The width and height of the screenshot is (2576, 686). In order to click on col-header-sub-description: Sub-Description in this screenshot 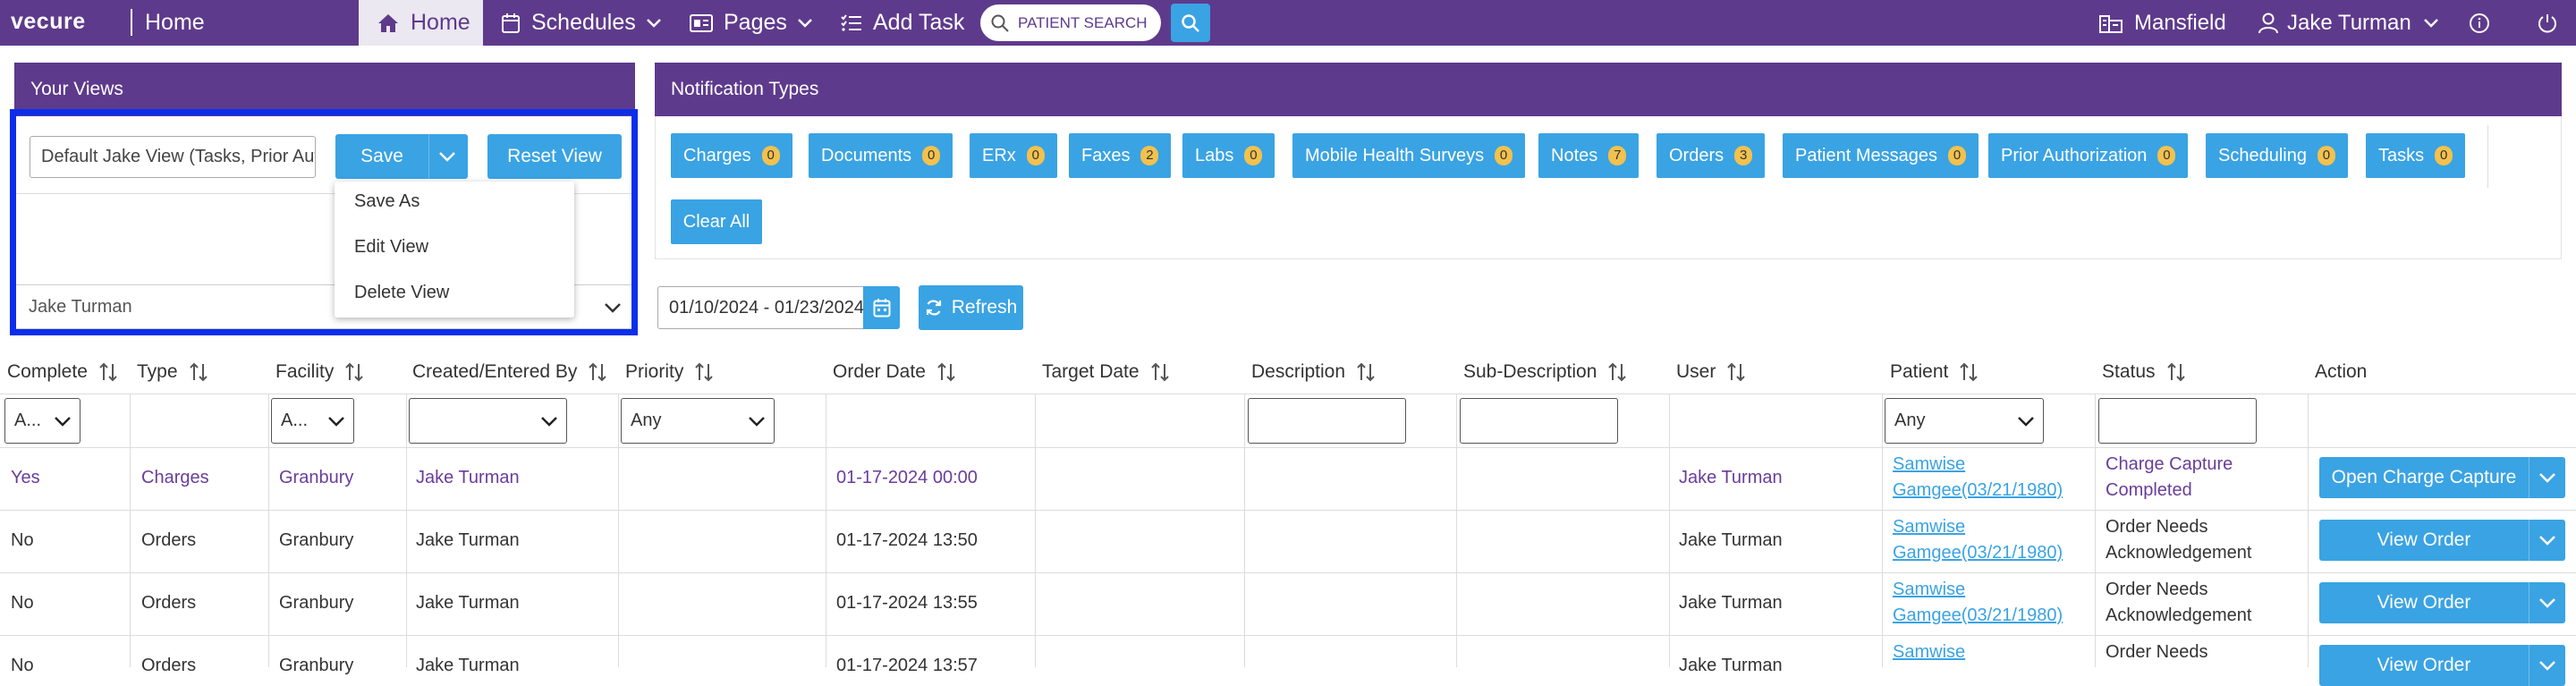, I will do `click(1545, 372)`.